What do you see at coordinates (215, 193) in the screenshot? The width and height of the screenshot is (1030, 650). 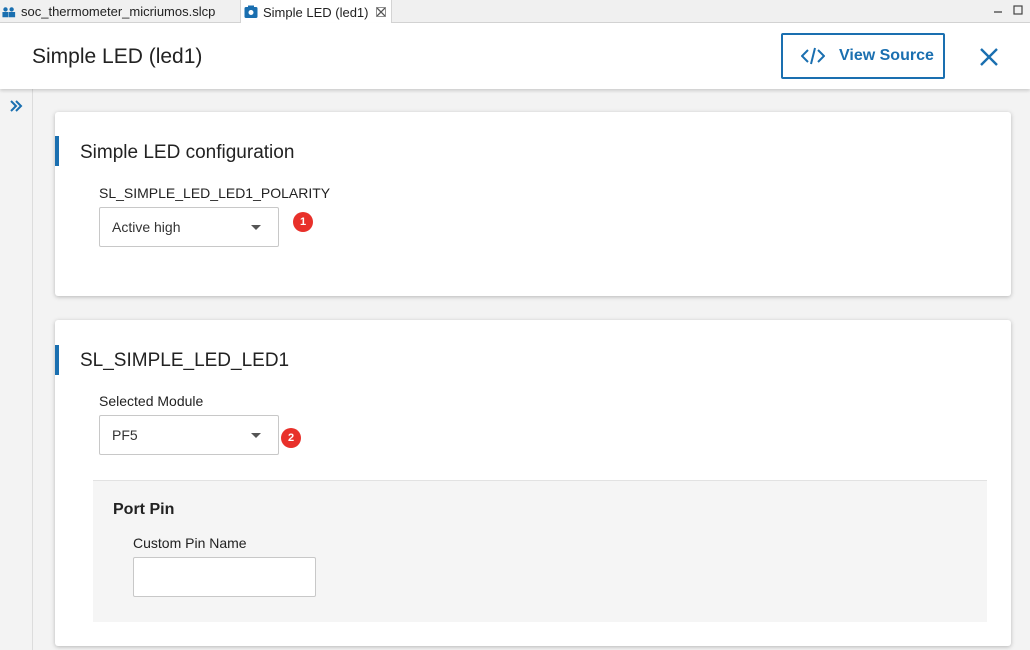 I see `polarity-label: SL_SIMPLE_LED_LED1_POLARITY` at bounding box center [215, 193].